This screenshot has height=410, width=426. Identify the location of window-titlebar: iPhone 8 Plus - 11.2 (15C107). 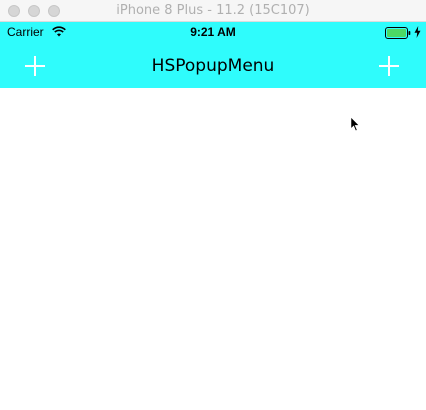
(213, 11).